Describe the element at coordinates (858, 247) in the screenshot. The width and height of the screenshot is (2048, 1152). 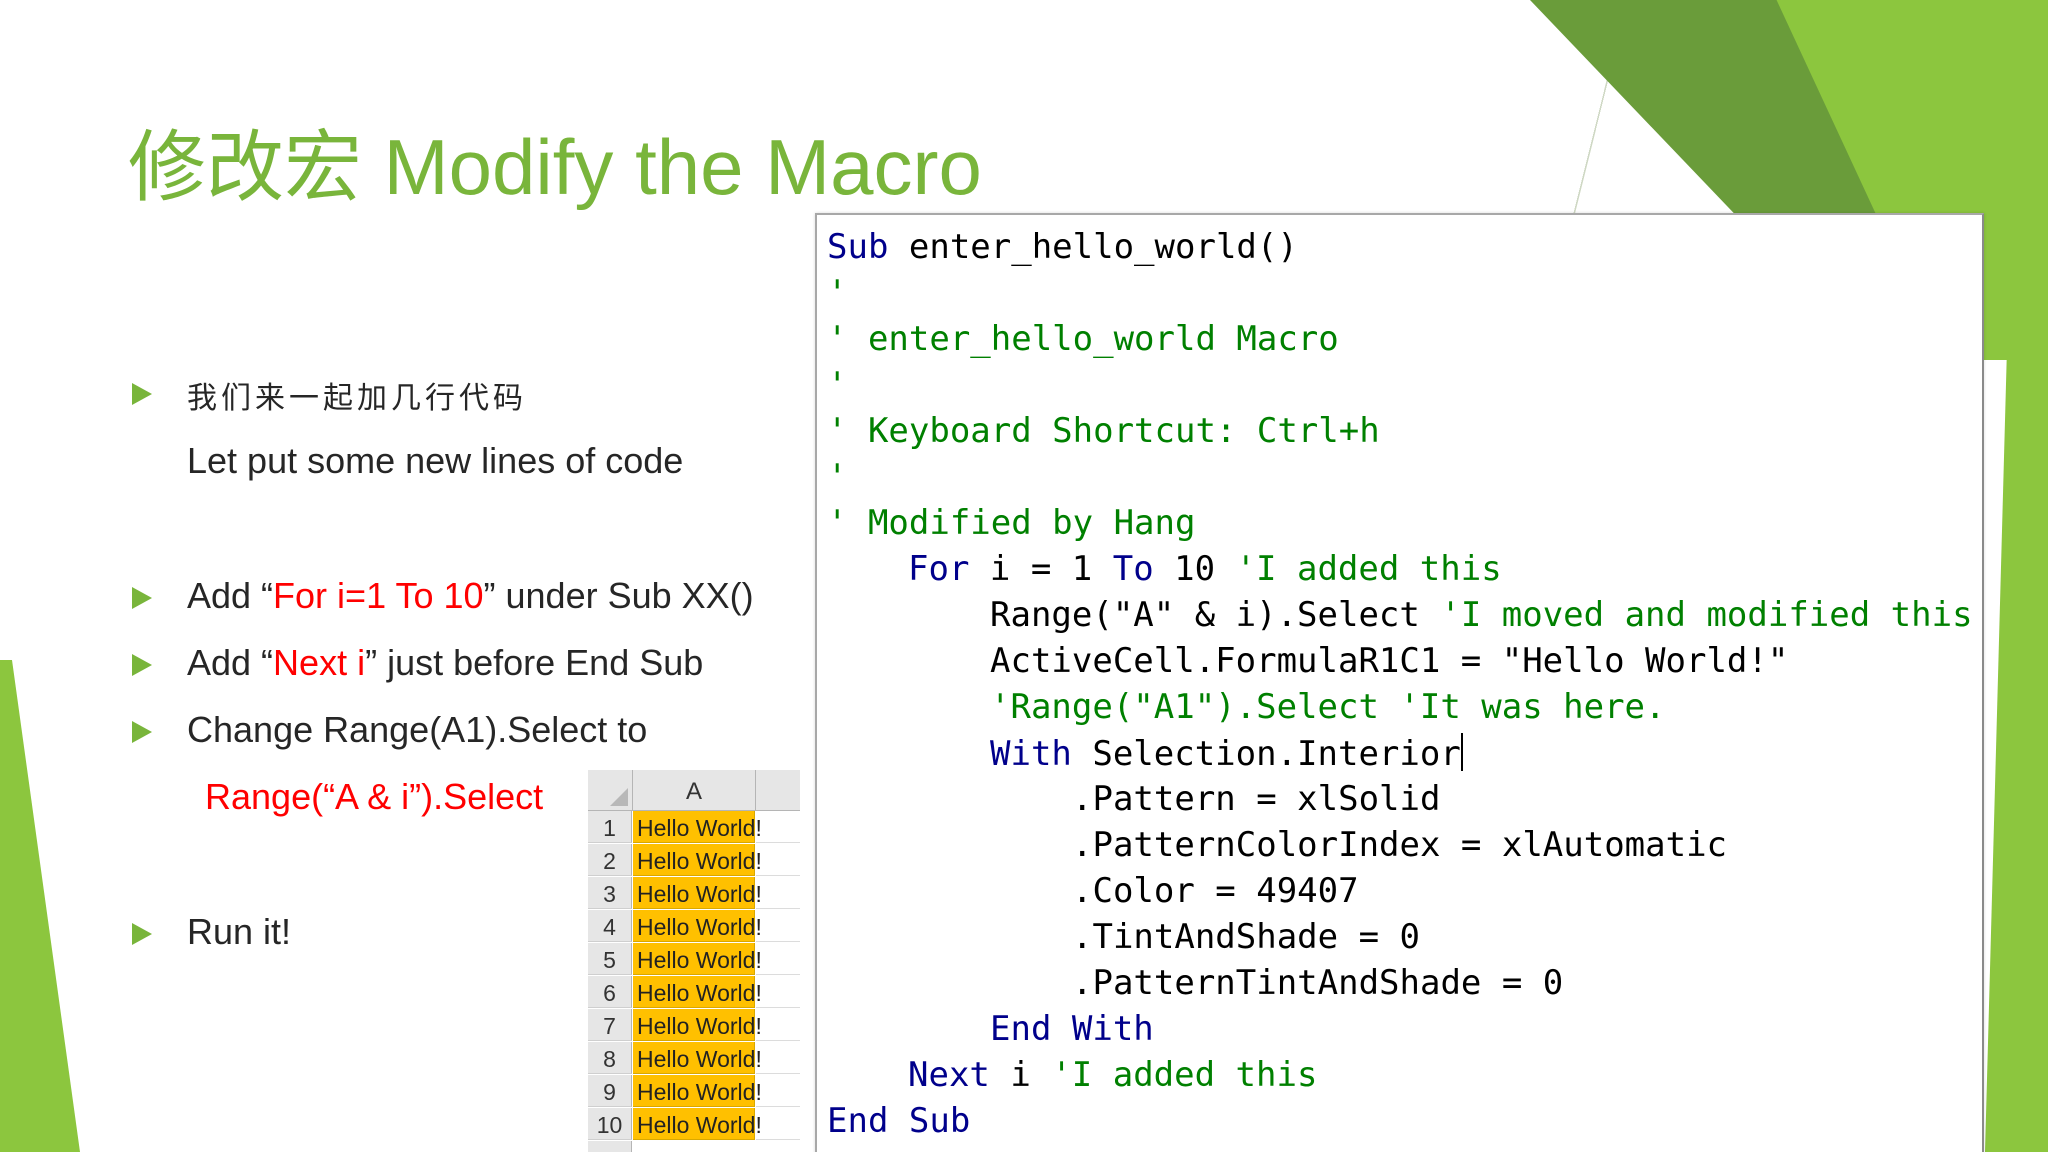
I see `code-keyword: Sub` at that location.